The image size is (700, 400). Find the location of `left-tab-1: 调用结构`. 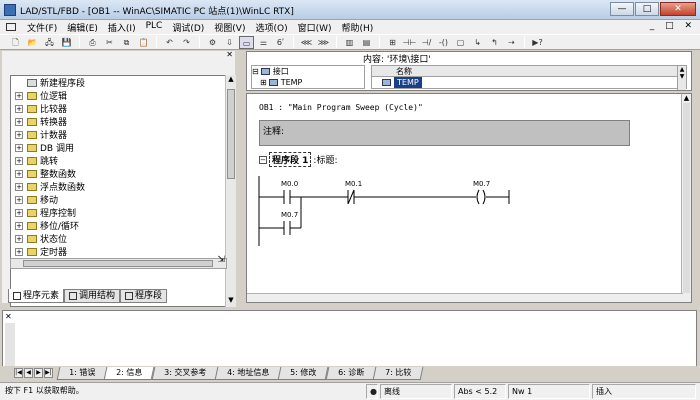

left-tab-1: 调用结构 is located at coordinates (92, 296).